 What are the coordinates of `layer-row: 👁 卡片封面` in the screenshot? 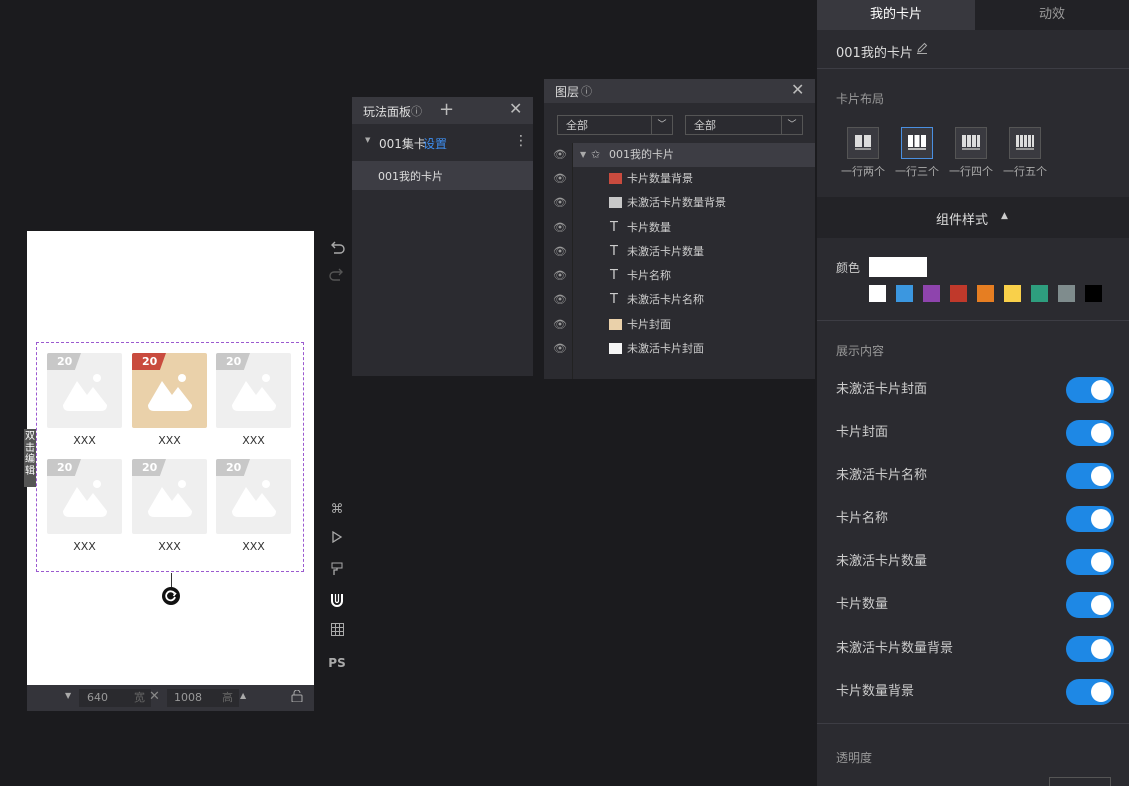 It's located at (679, 325).